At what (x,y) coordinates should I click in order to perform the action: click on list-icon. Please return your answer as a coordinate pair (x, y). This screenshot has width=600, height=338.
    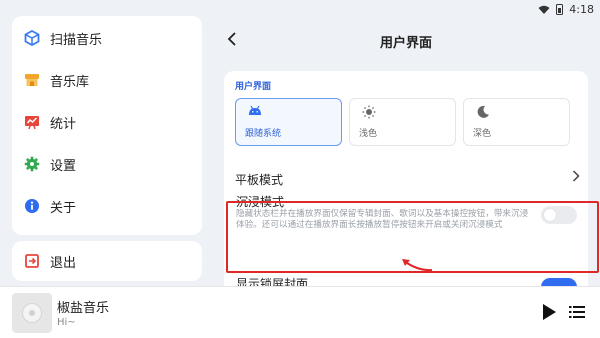
    Looking at the image, I should click on (577, 312).